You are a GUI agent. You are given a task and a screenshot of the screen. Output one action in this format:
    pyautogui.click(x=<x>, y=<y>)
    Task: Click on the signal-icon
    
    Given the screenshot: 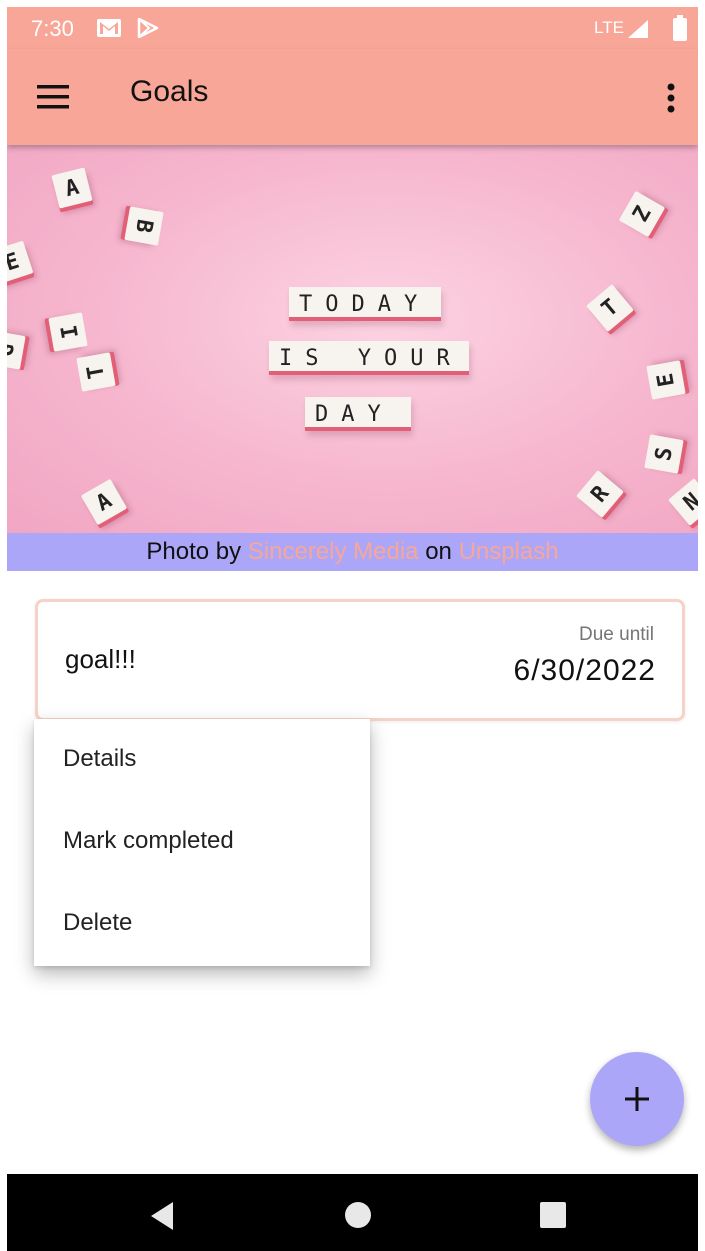 What is the action you would take?
    pyautogui.click(x=638, y=29)
    